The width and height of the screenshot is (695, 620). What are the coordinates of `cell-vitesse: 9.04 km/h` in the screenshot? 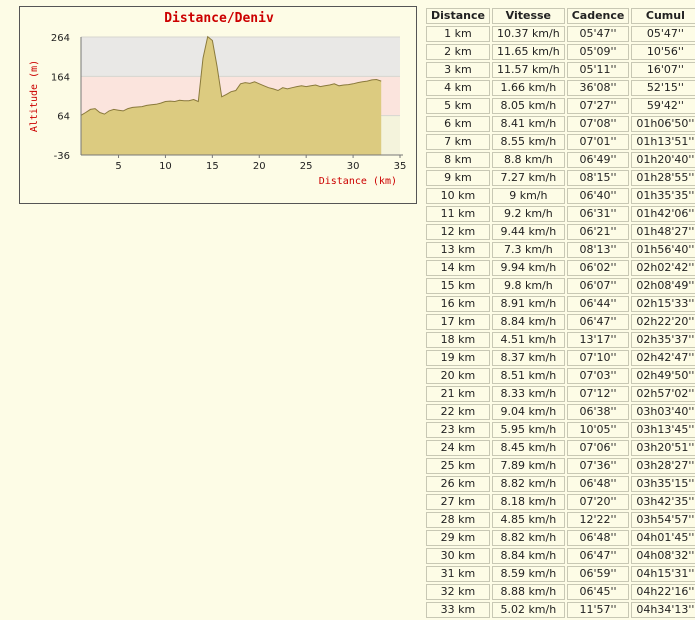 It's located at (528, 412).